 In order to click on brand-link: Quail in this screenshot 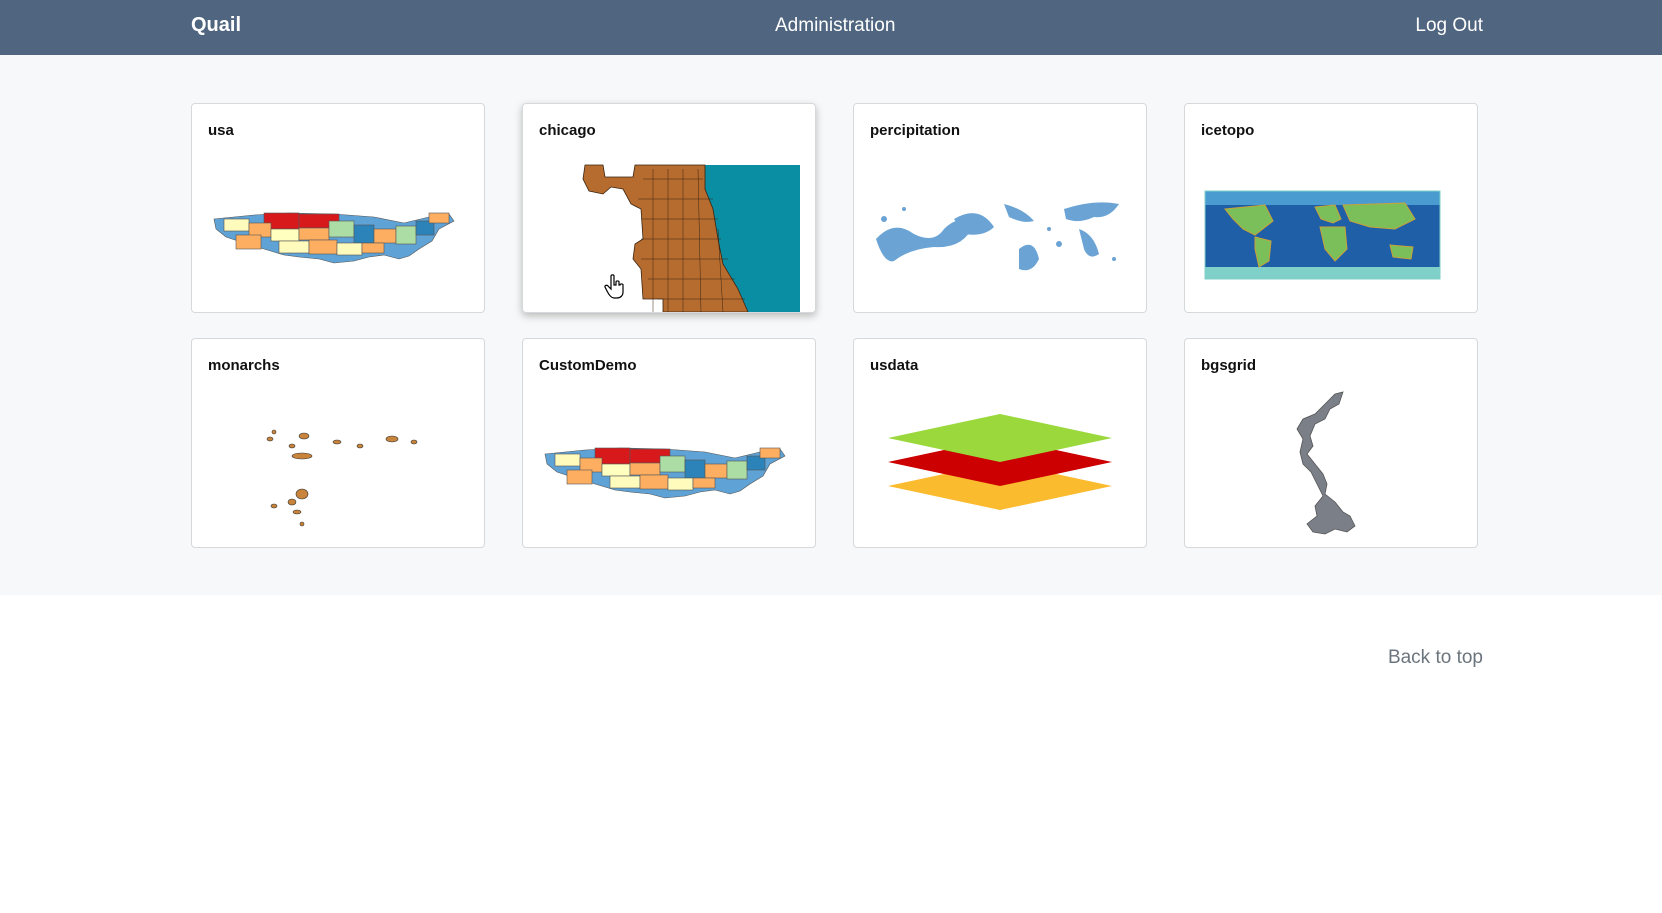, I will do `click(216, 25)`.